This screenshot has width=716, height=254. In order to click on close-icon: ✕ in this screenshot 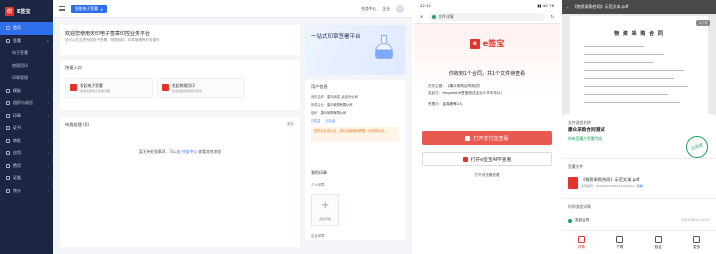, I will do `click(421, 16)`.